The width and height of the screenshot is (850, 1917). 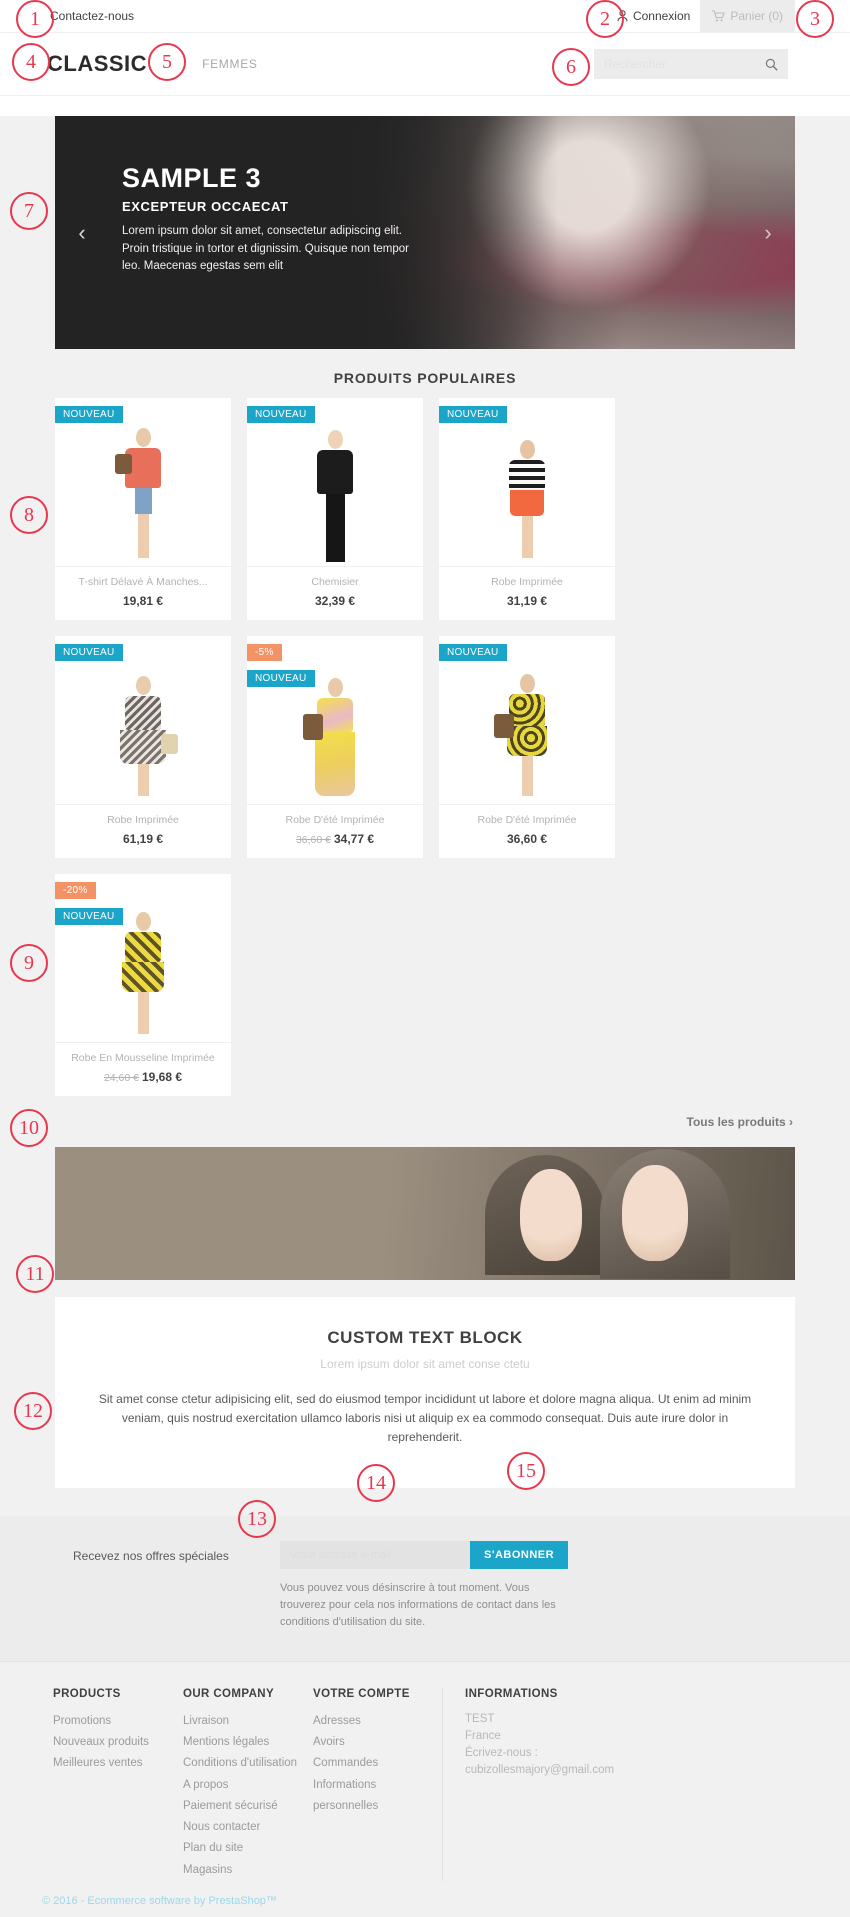 I want to click on search-container: Rechercher, so click(x=691, y=64).